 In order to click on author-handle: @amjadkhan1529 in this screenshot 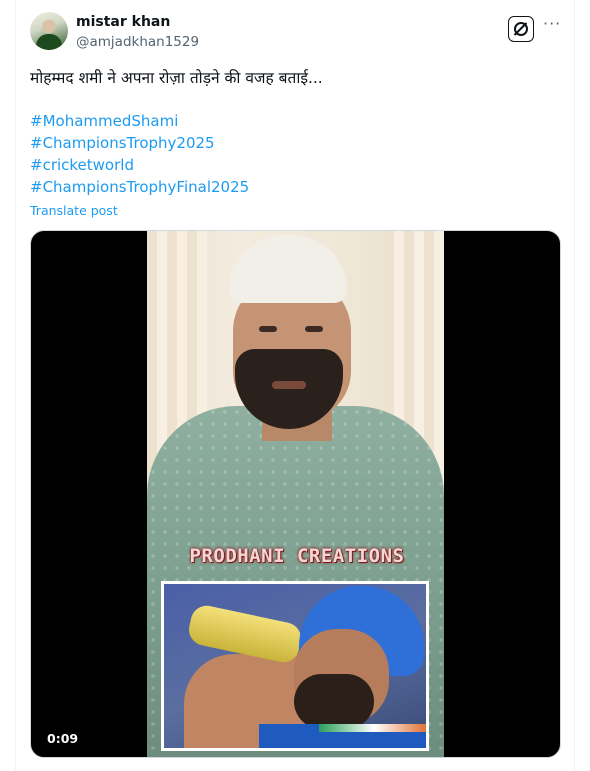, I will do `click(137, 42)`.